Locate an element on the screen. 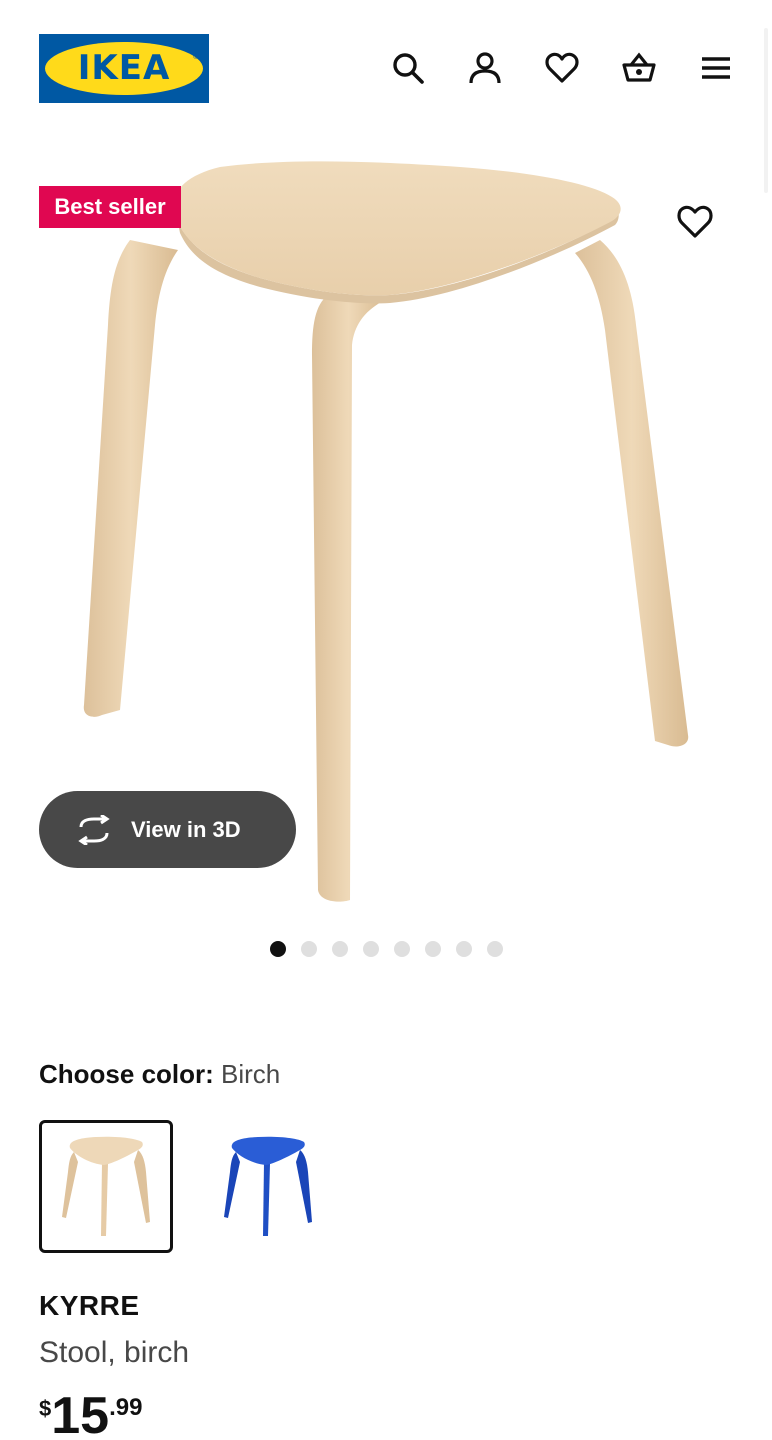 Image resolution: width=772 pixels, height=1440 pixels. logo-registered-mark: ® is located at coordinates (196, 56).